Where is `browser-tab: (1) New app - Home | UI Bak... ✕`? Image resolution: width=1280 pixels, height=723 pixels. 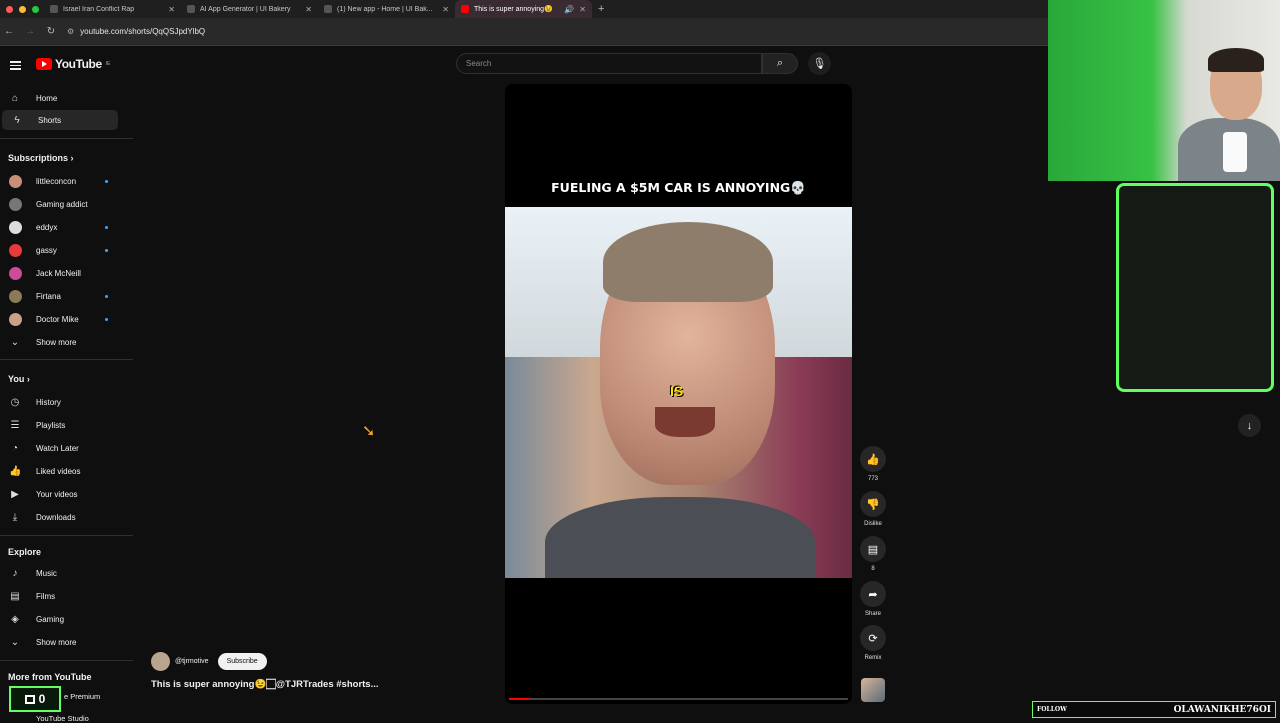 browser-tab: (1) New app - Home | UI Bak... ✕ is located at coordinates (386, 9).